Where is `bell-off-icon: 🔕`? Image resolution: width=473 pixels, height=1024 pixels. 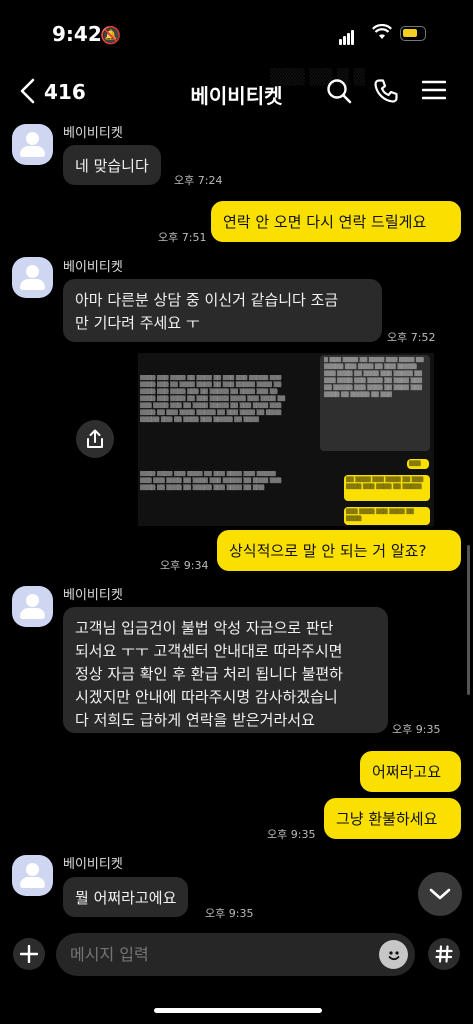 bell-off-icon: 🔕 is located at coordinates (111, 36).